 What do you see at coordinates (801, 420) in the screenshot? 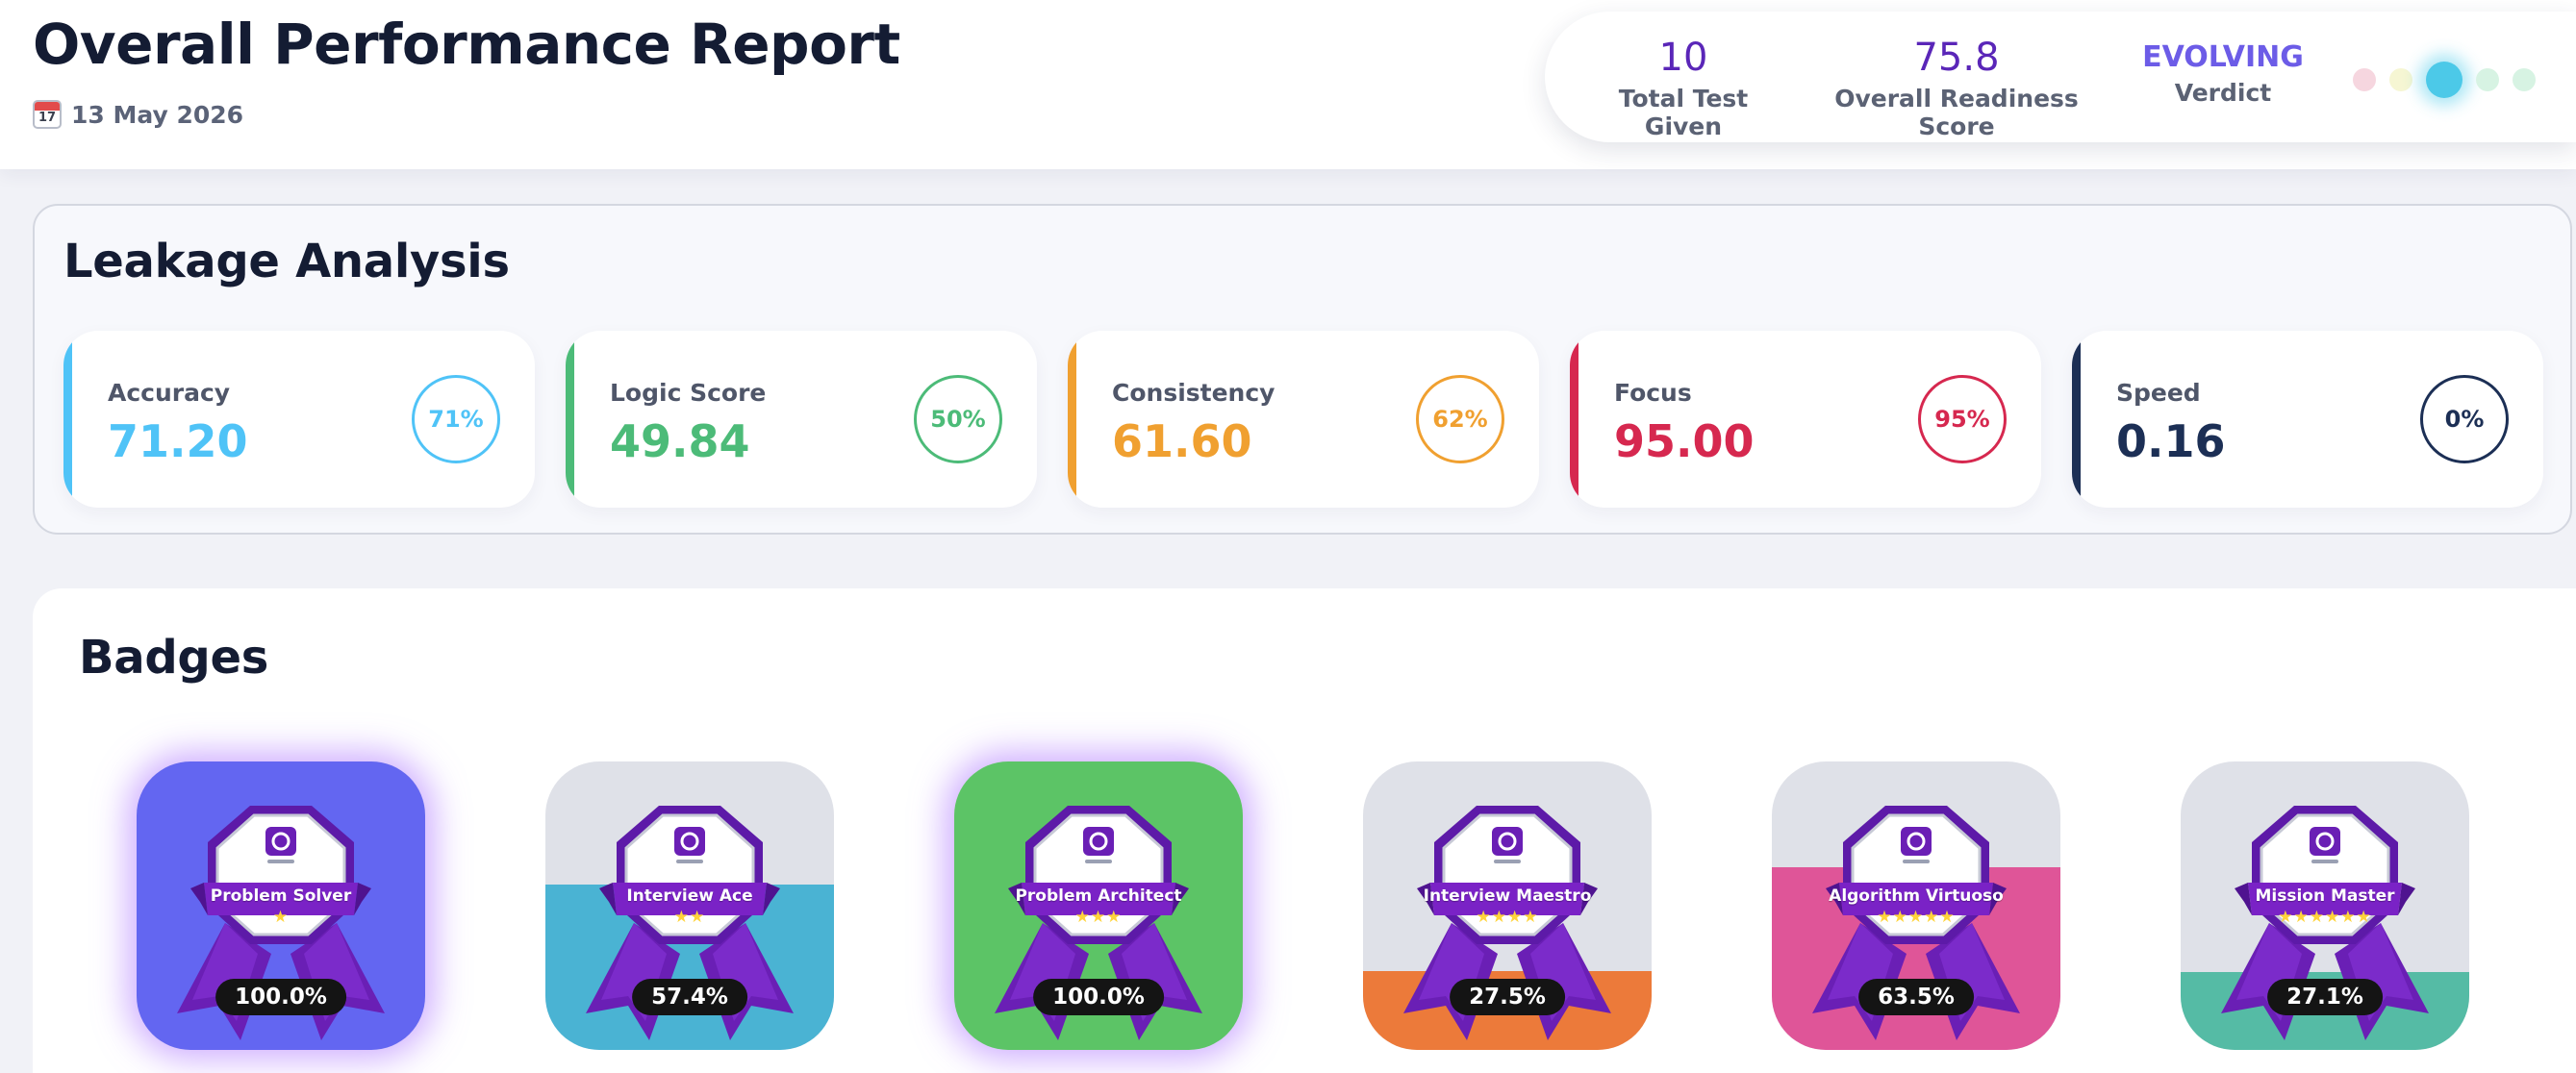
I see `metric-card-logic-score: Logic Score 49.84 50%` at bounding box center [801, 420].